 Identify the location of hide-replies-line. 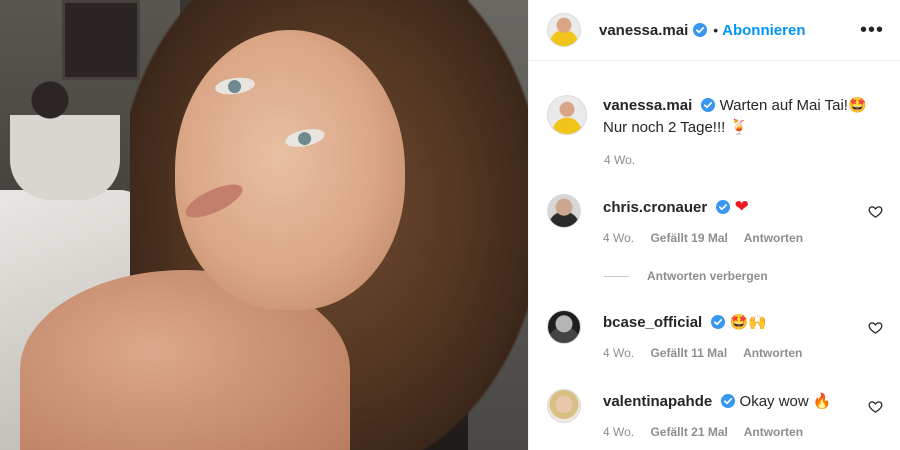
(616, 276).